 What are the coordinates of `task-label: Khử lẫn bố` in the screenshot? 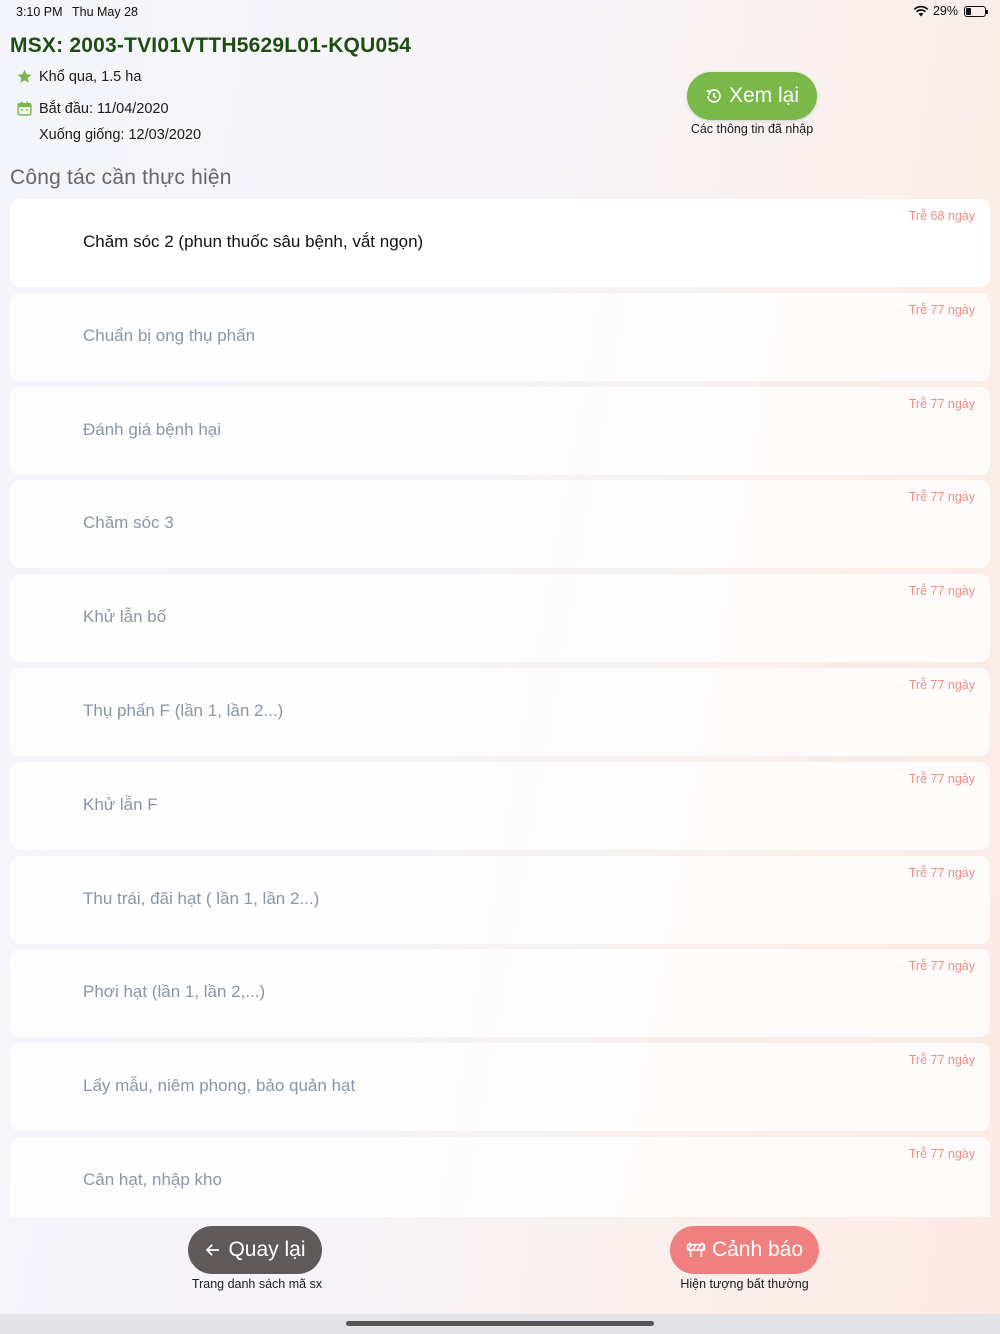 It's located at (125, 617).